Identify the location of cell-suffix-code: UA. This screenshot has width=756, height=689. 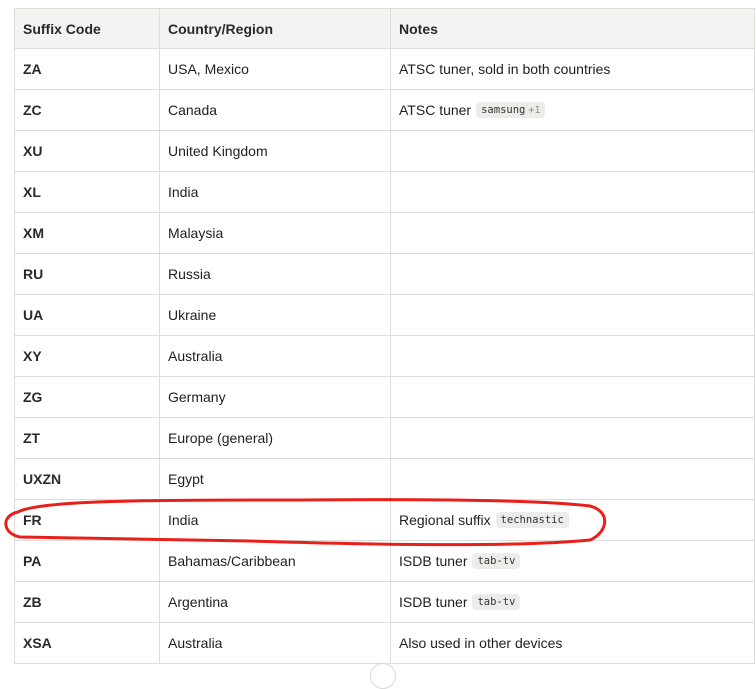
(87, 315).